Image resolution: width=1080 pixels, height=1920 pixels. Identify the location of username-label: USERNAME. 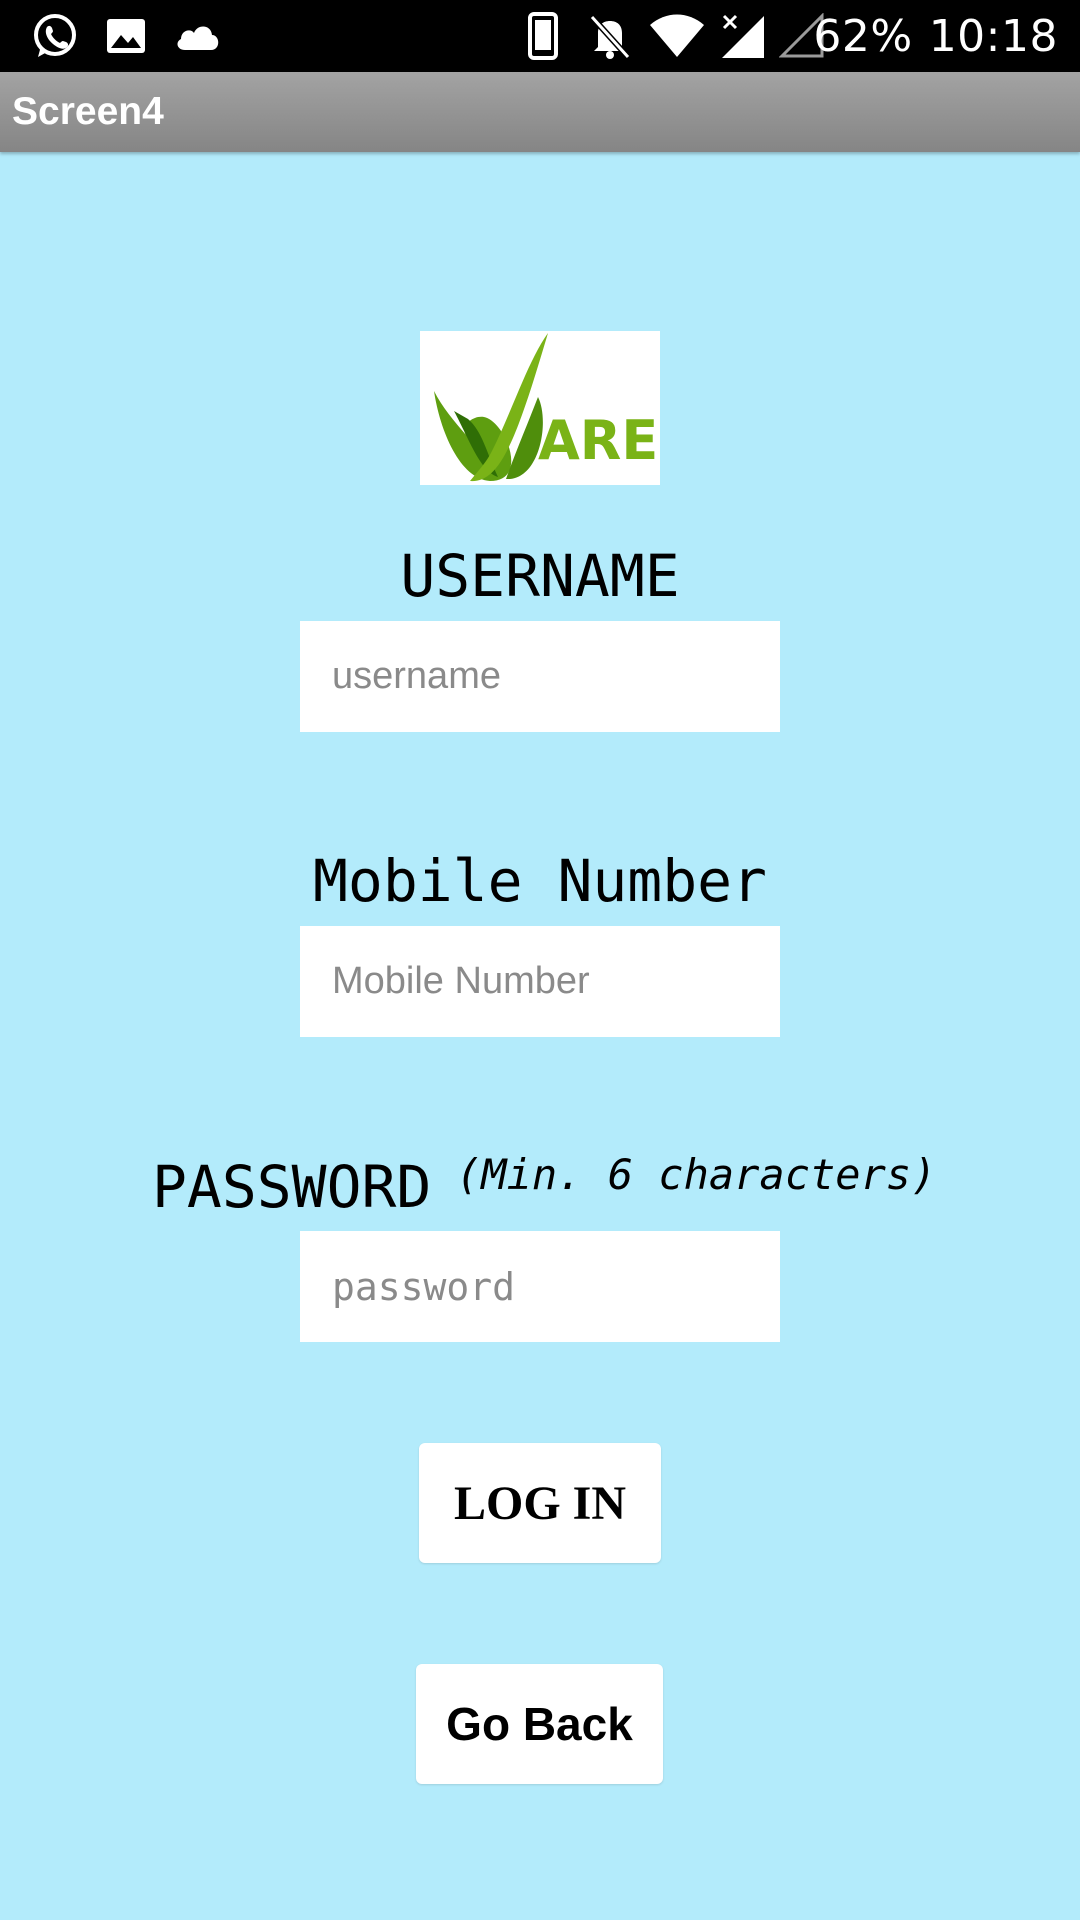
(540, 576).